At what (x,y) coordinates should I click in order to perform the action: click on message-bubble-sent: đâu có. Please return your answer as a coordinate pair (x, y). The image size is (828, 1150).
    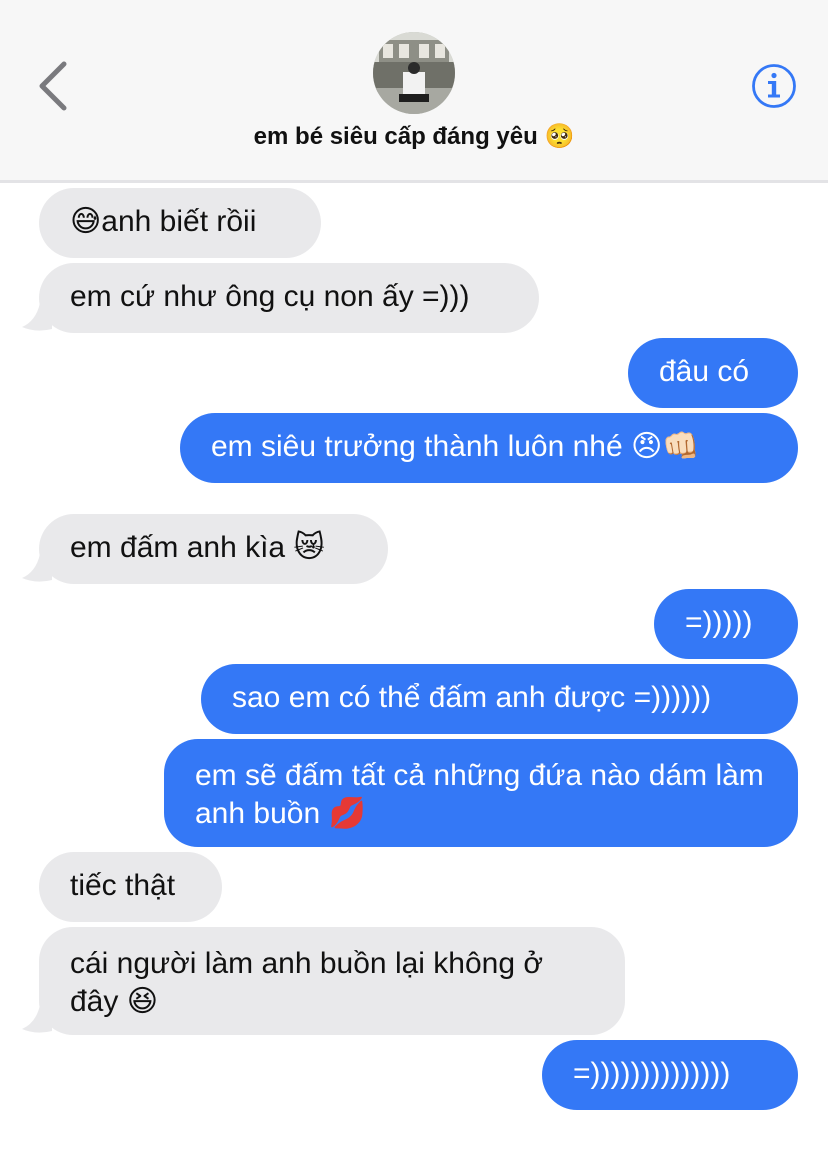
    Looking at the image, I should click on (713, 373).